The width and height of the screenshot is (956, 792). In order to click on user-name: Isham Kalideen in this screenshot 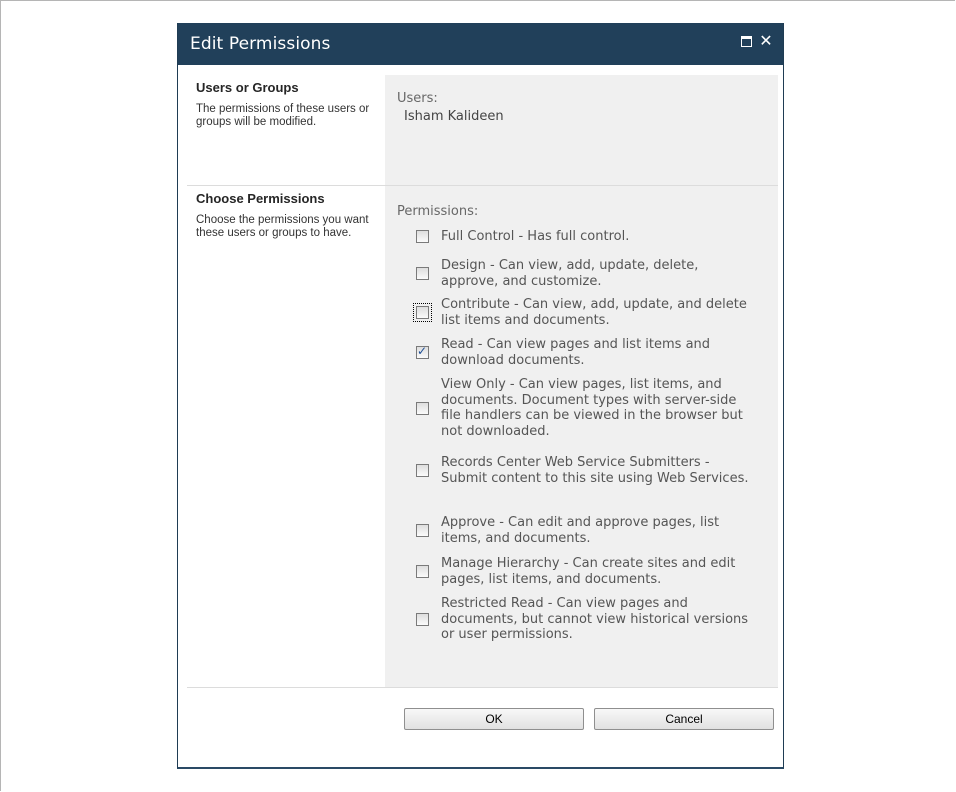, I will do `click(454, 116)`.